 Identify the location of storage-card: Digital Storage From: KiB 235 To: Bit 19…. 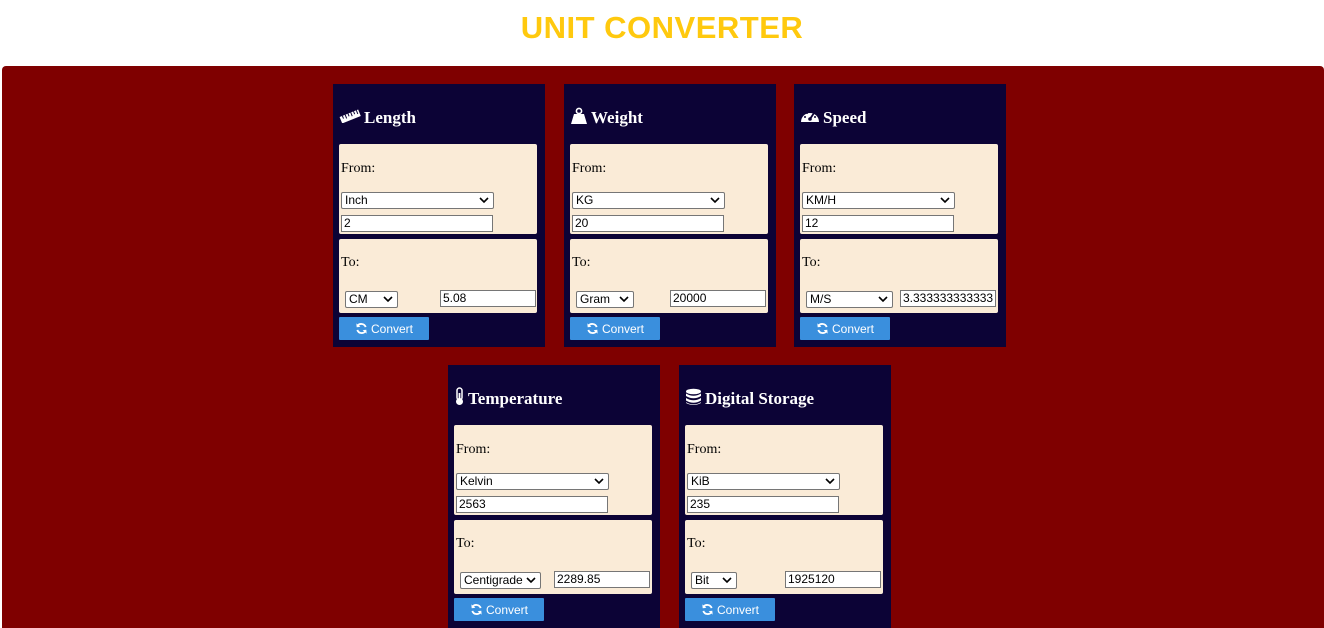
(785, 496).